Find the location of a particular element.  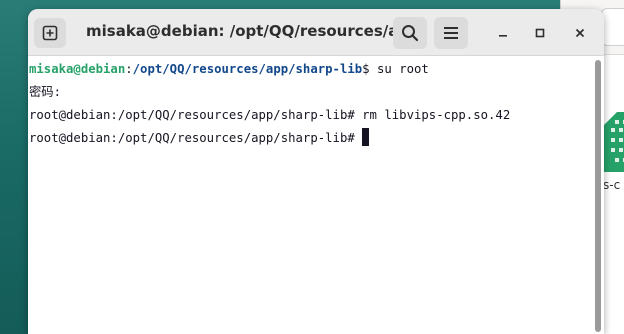

vertical-scrollbar is located at coordinates (598, 195).